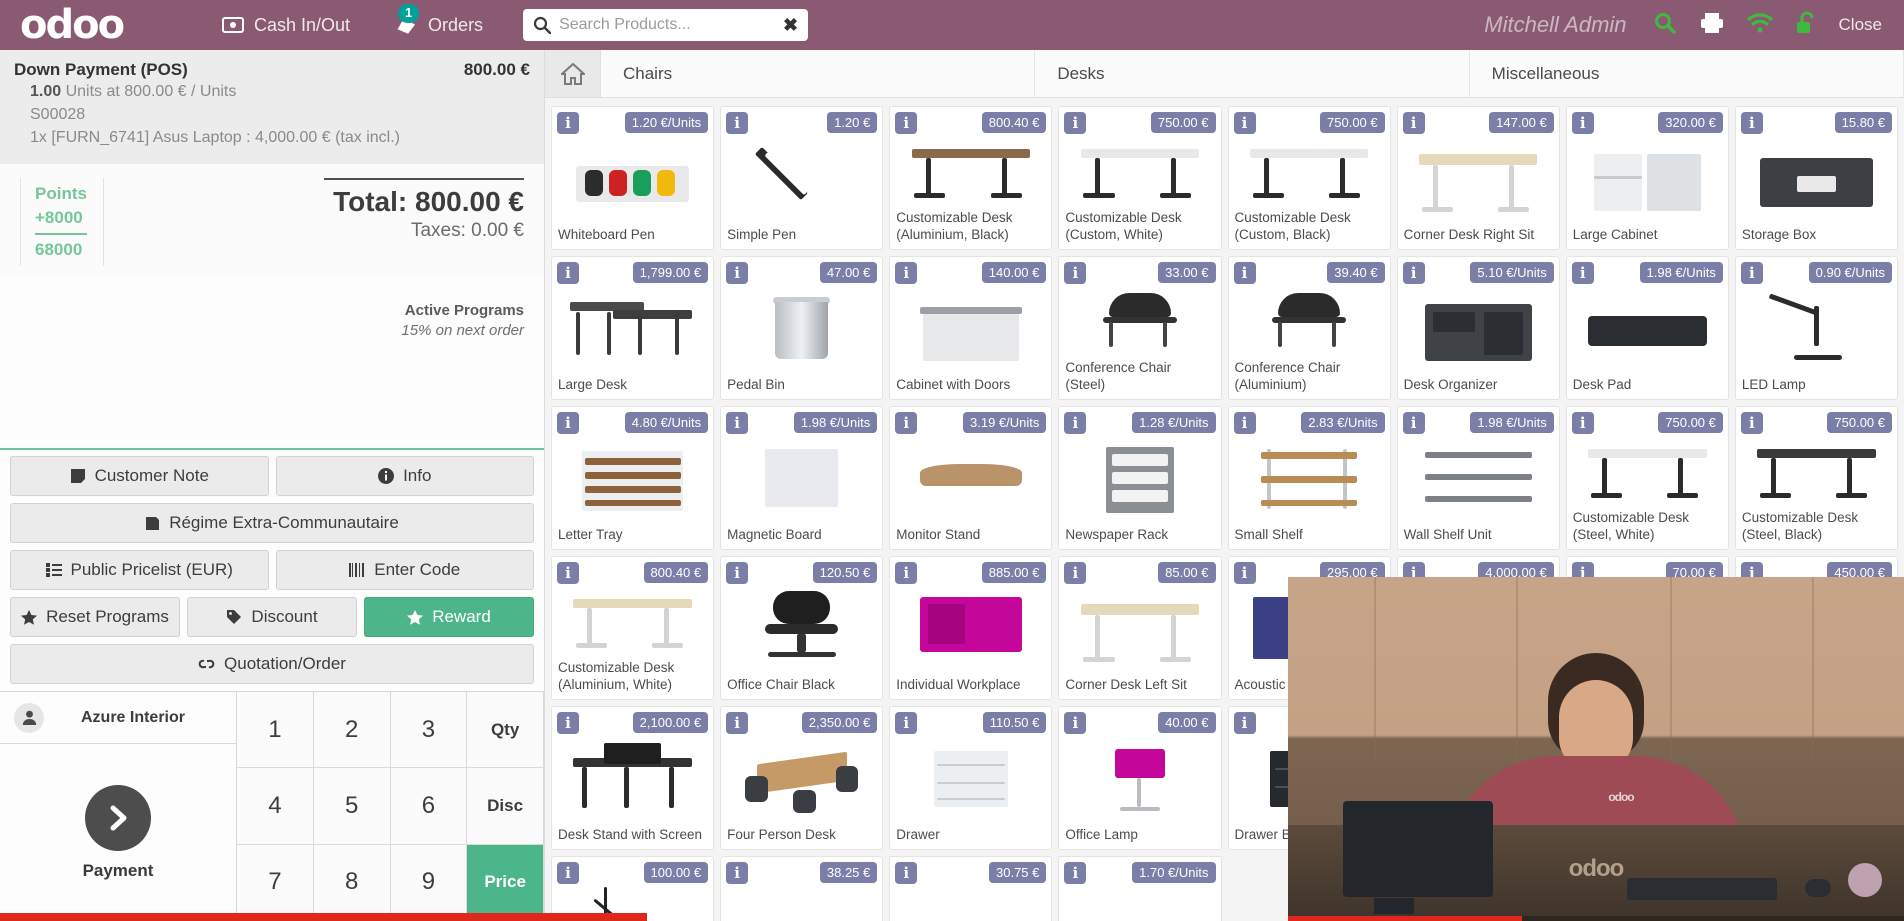 This screenshot has width=1904, height=921. What do you see at coordinates (802, 778) in the screenshot?
I see `product-card: i 2,350.00 € Four Person Desk` at bounding box center [802, 778].